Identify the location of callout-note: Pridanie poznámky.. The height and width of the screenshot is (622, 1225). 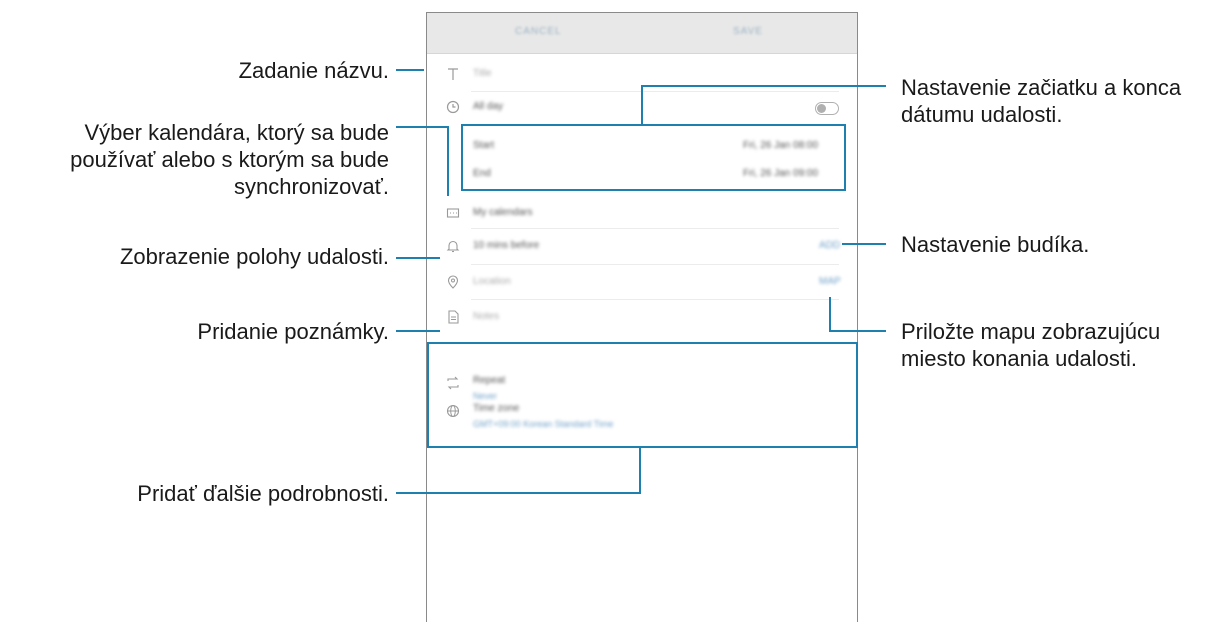
(293, 331).